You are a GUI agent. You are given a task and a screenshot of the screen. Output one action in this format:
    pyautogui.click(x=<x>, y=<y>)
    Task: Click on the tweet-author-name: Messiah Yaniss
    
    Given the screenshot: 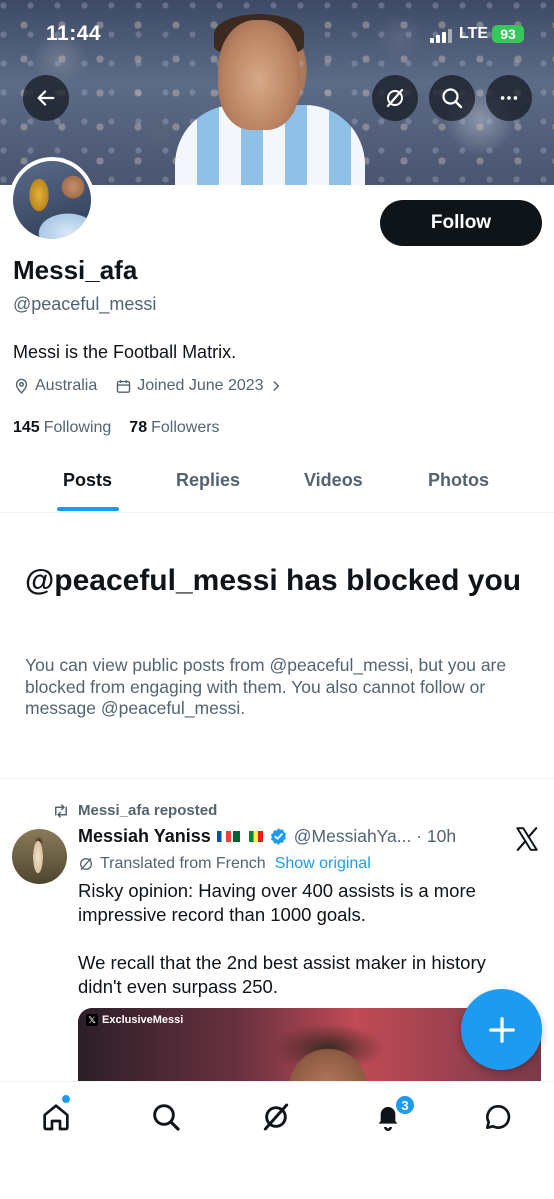 What is the action you would take?
    pyautogui.click(x=144, y=836)
    